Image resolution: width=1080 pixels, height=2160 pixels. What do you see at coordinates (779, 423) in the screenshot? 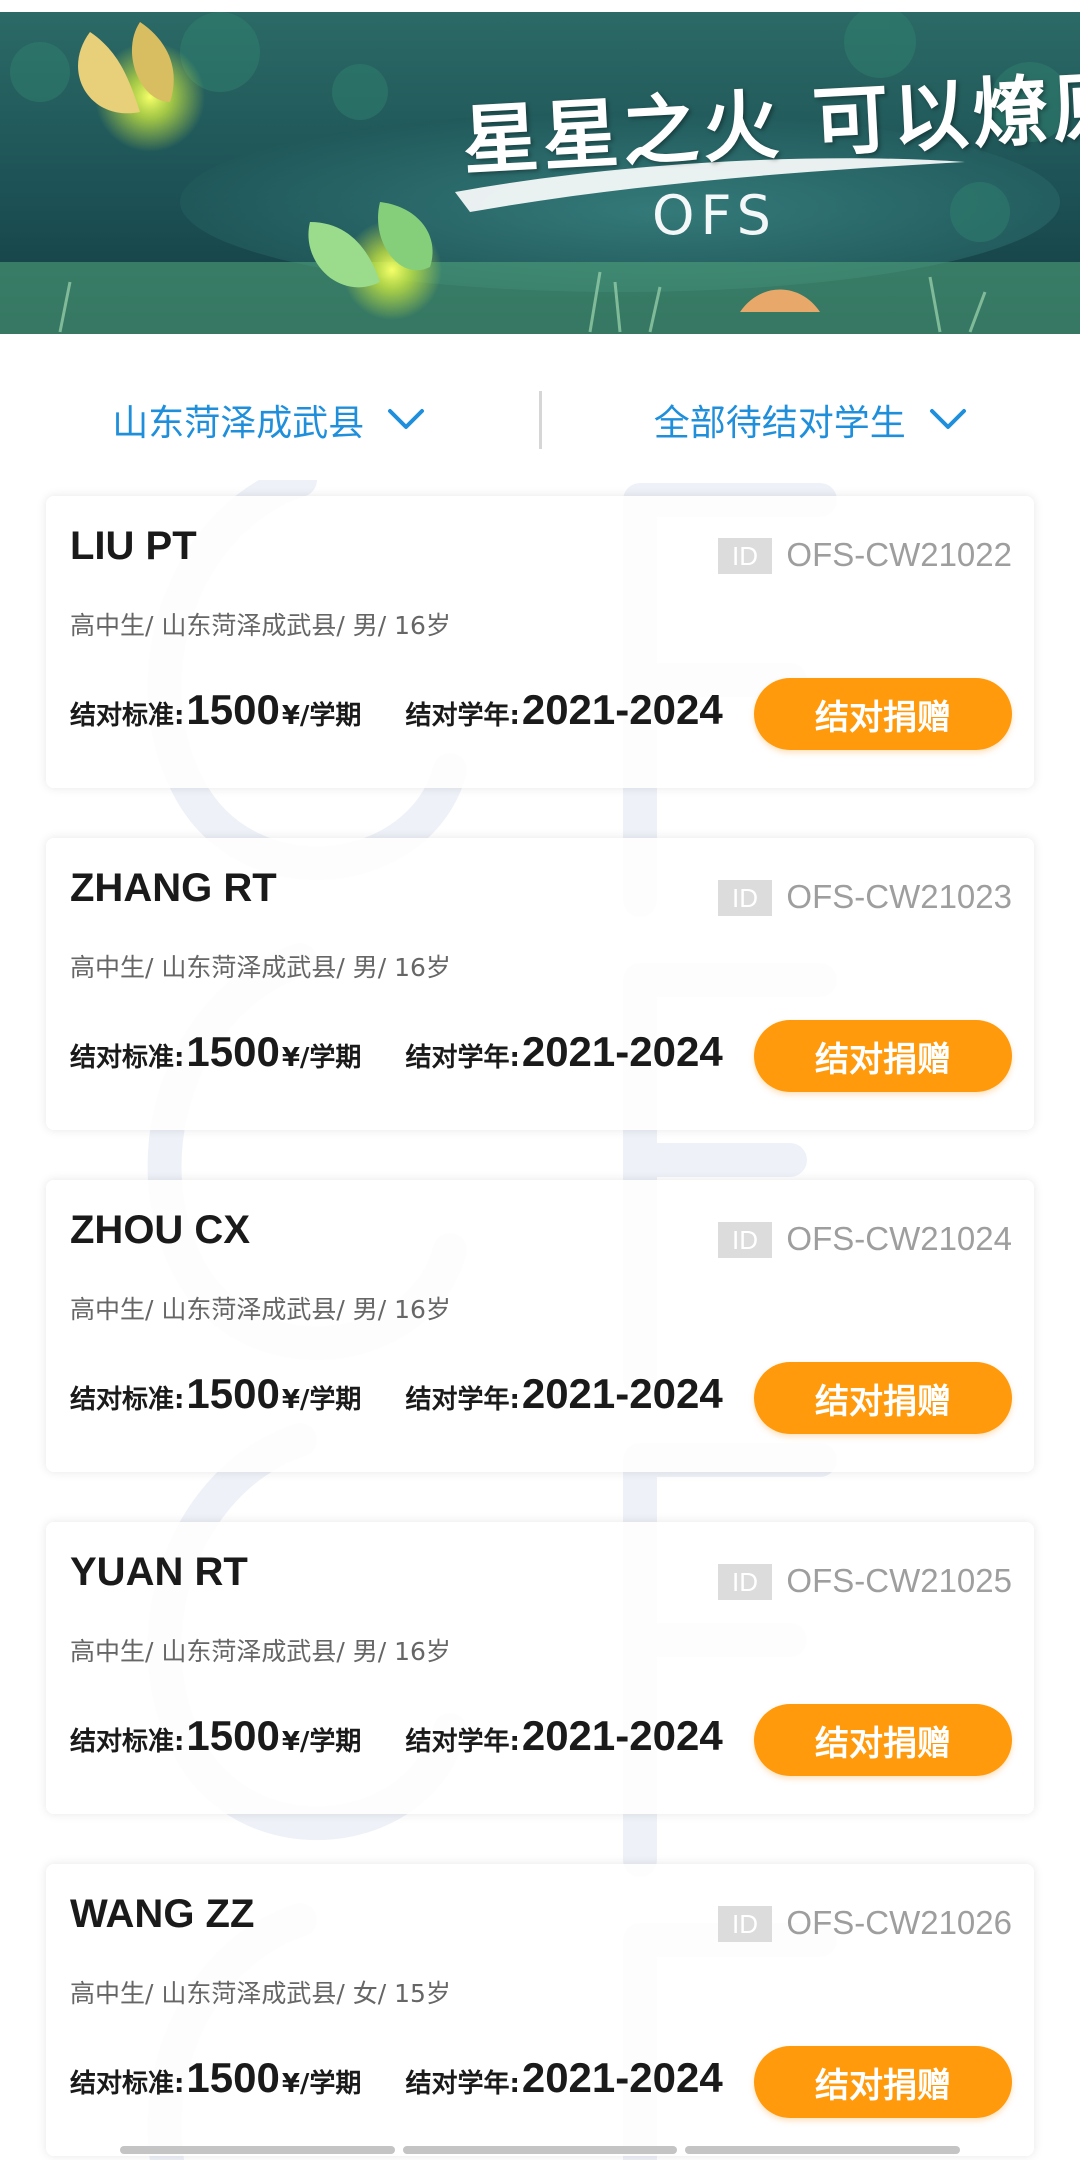
I see `student-filter-label: 全部待结对学生` at bounding box center [779, 423].